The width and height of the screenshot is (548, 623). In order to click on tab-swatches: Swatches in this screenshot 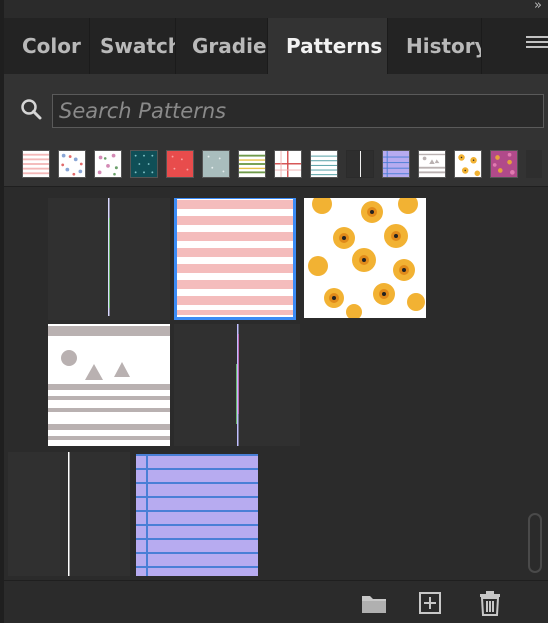, I will do `click(133, 46)`.